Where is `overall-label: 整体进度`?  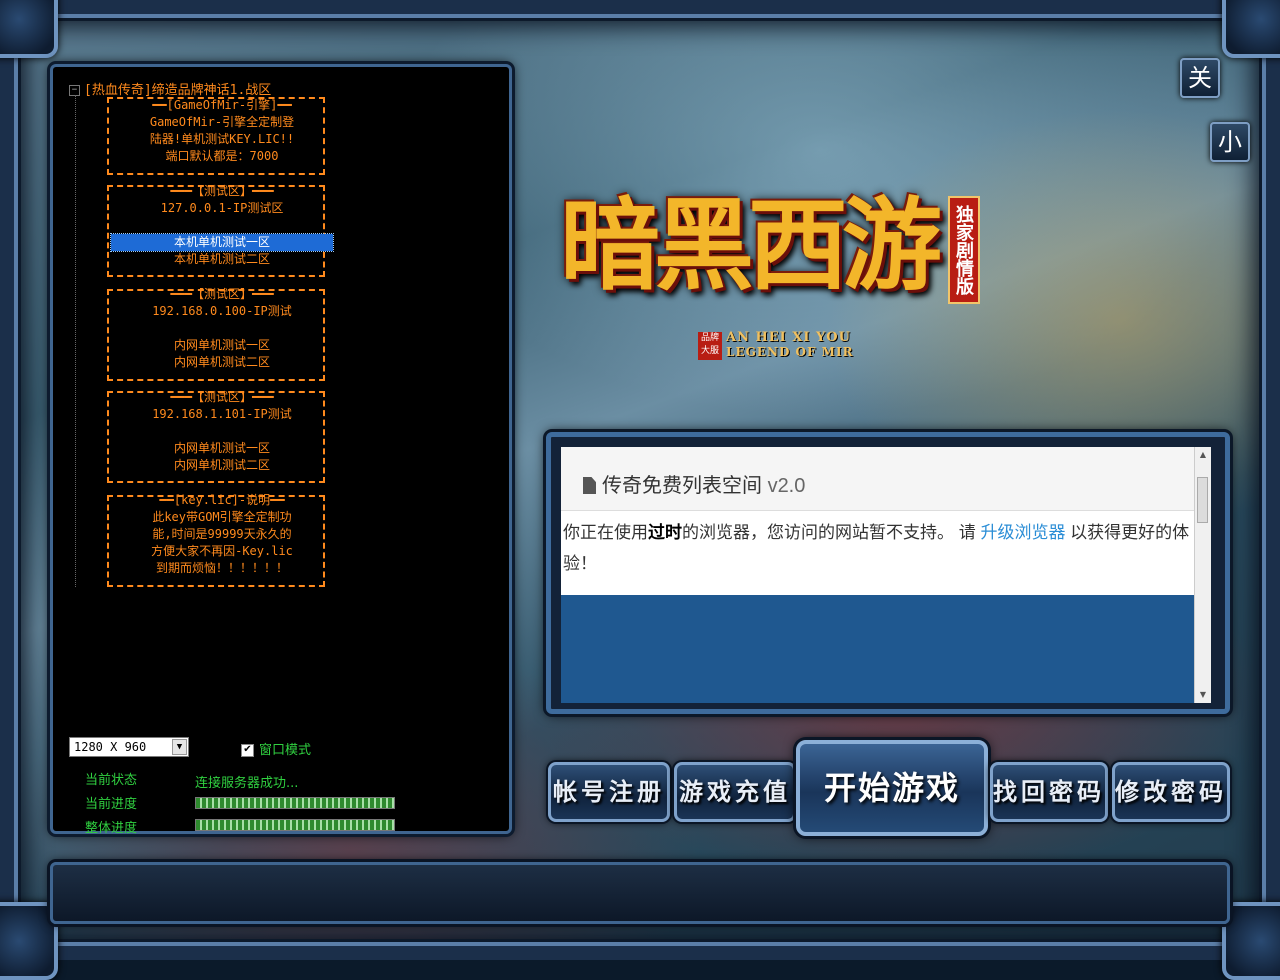 overall-label: 整体进度 is located at coordinates (111, 828).